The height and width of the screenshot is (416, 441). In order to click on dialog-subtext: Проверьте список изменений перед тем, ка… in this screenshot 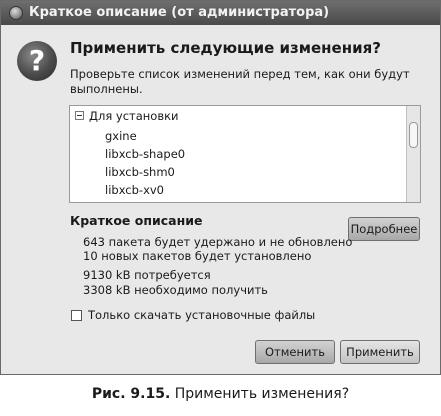, I will do `click(240, 81)`.